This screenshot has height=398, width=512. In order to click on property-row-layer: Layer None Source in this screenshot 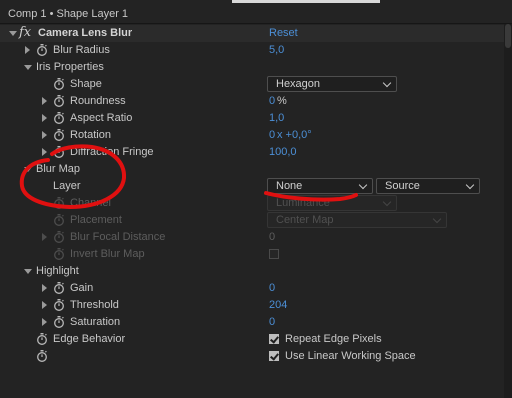, I will do `click(252, 186)`.